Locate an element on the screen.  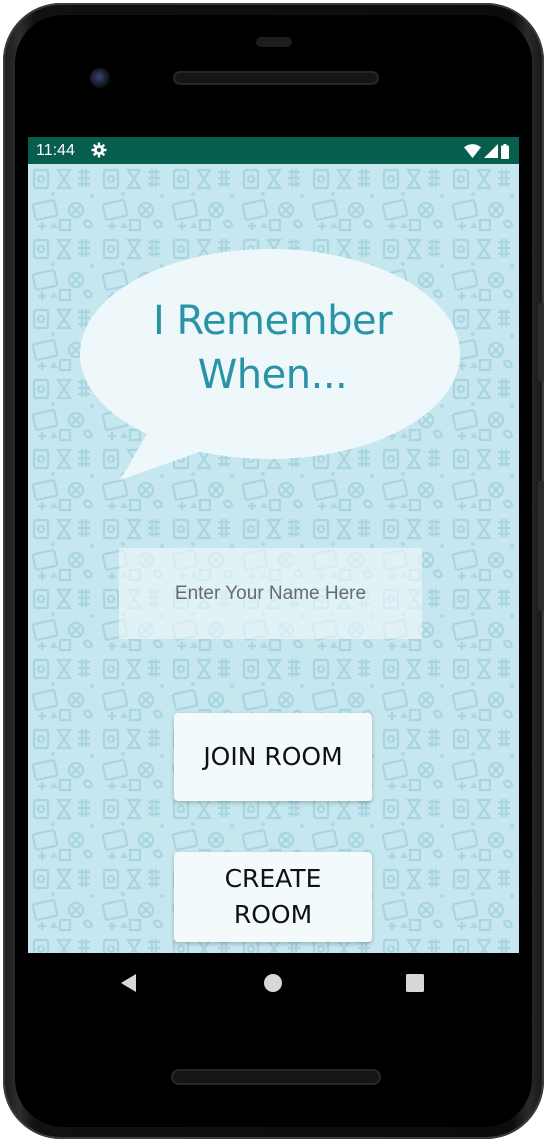
top-speaker-grille is located at coordinates (276, 78).